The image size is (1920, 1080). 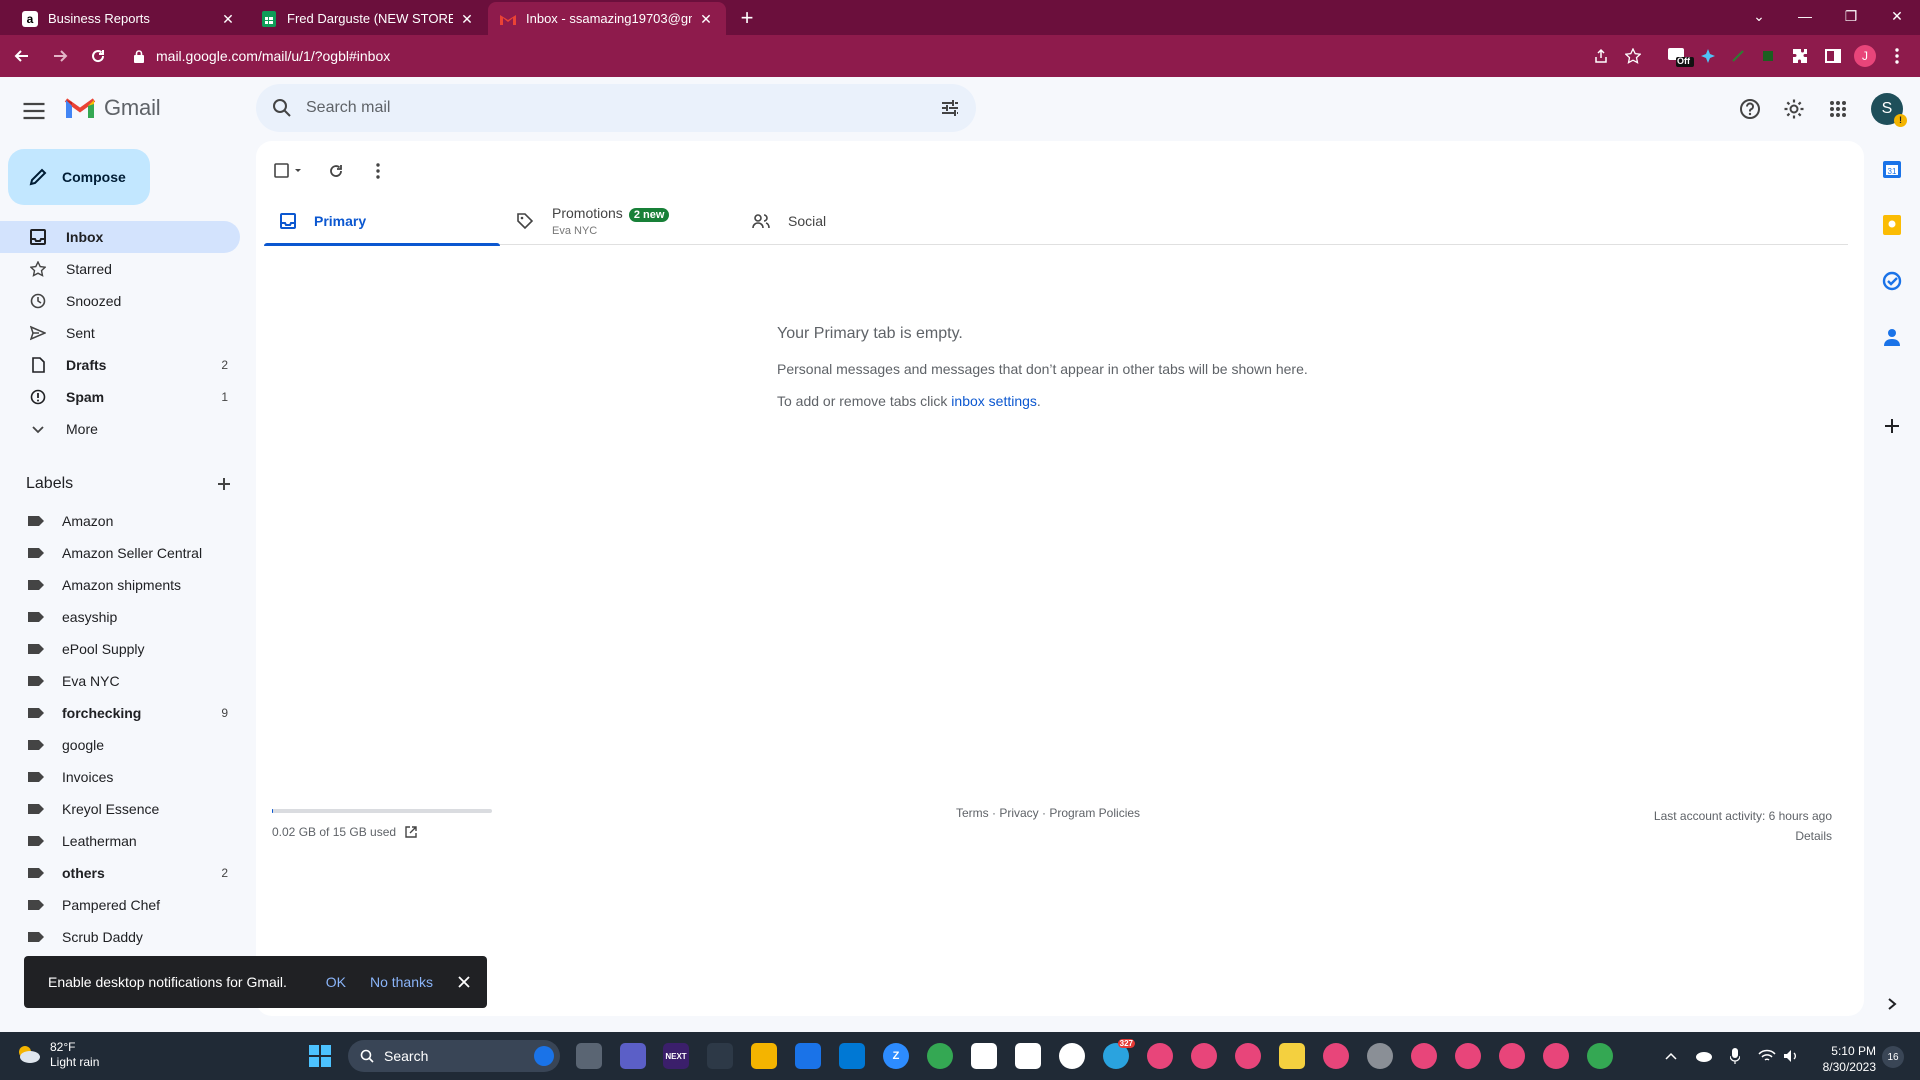 What do you see at coordinates (1892, 337) in the screenshot?
I see `contacts-icon` at bounding box center [1892, 337].